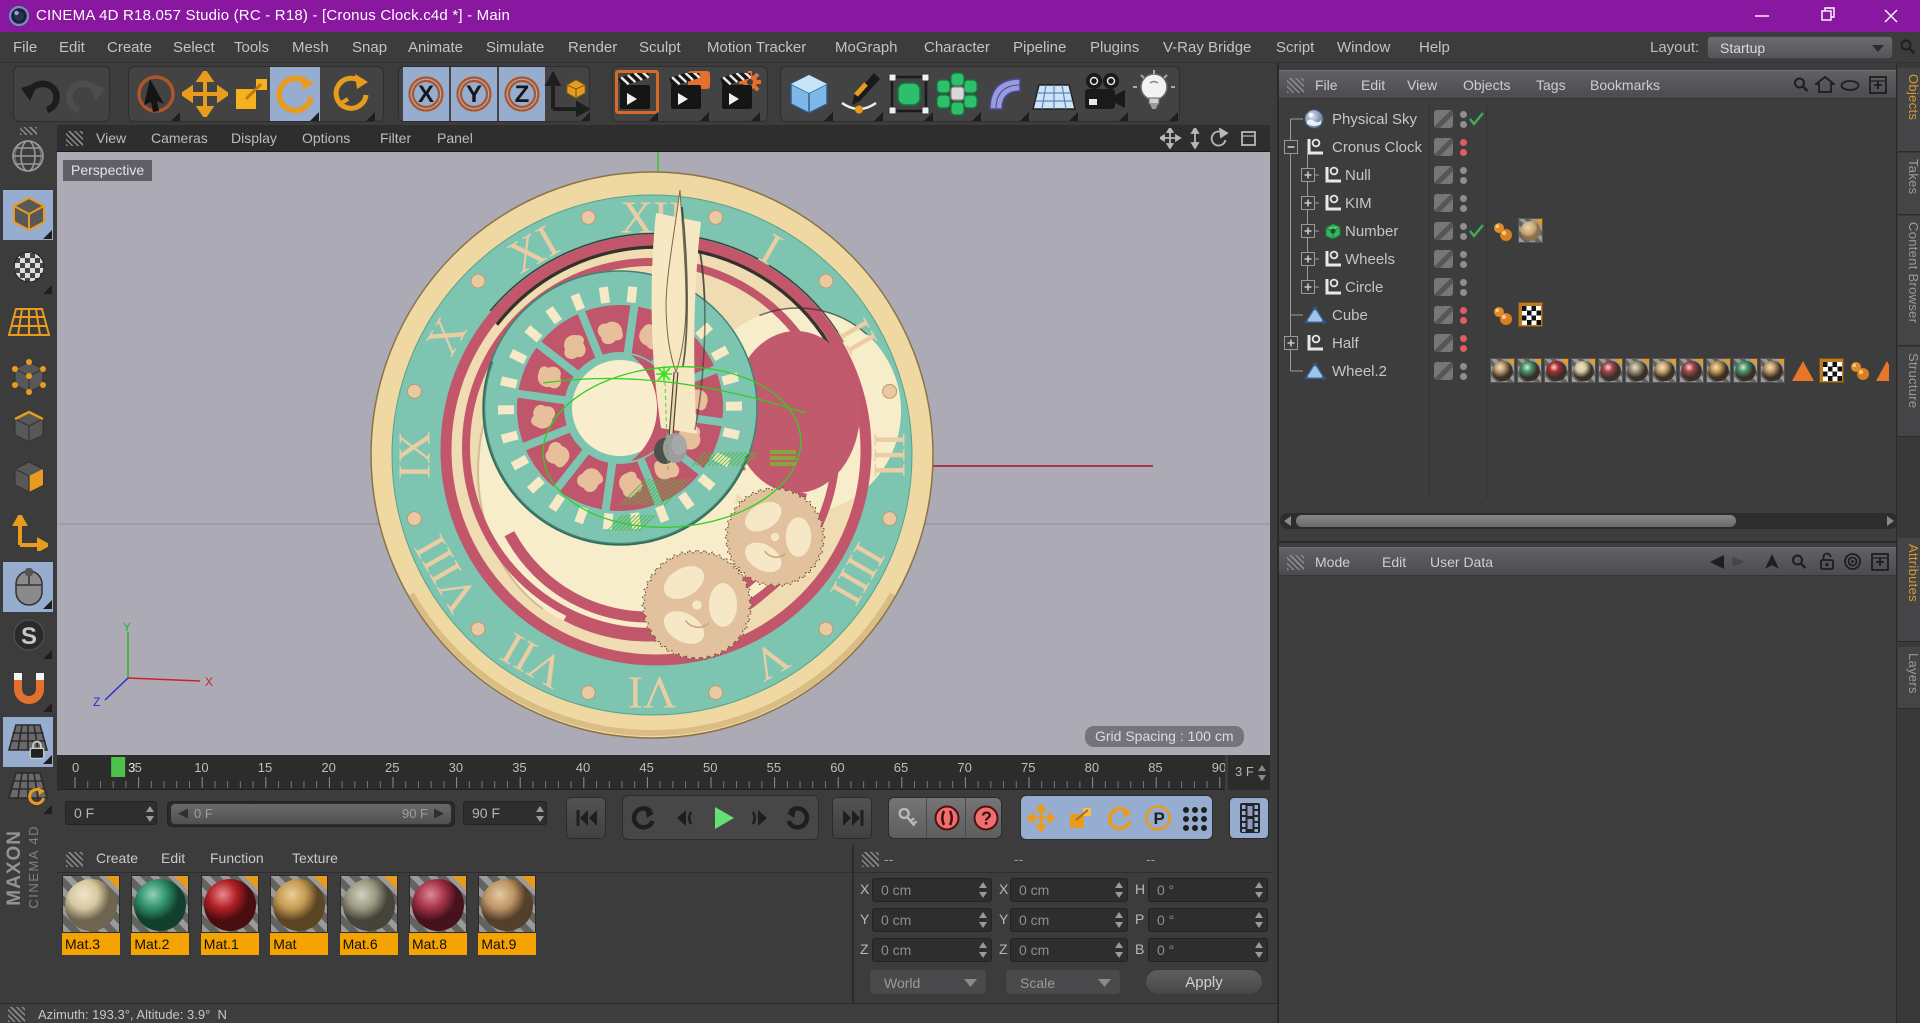 This screenshot has width=1920, height=1023. I want to click on svg-text: 3, so click(131, 767).